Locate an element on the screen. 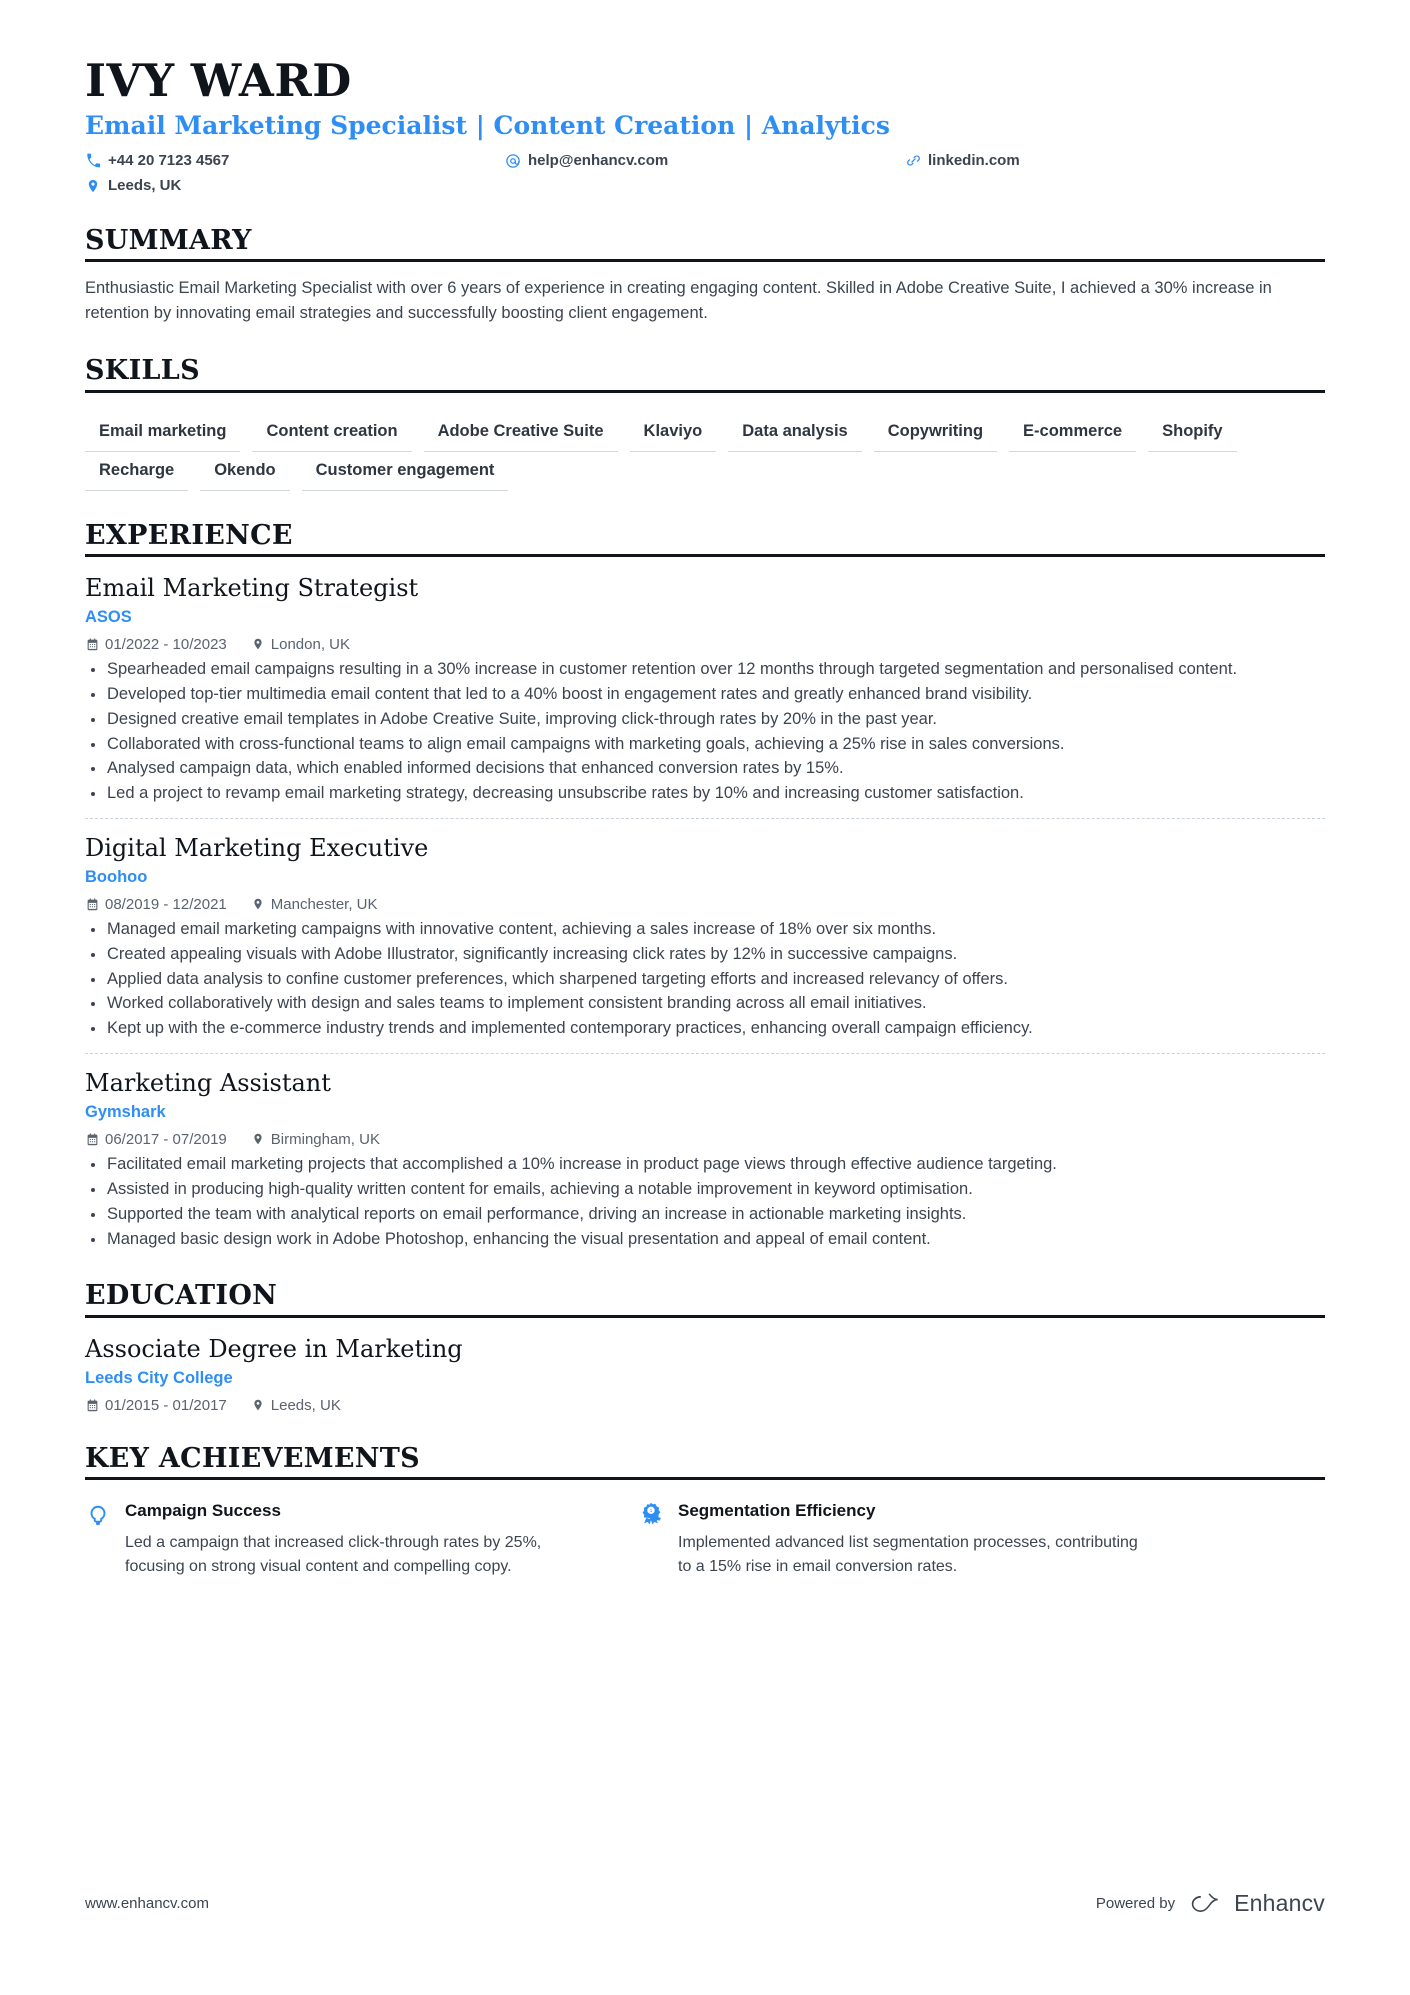 The width and height of the screenshot is (1410, 1995). job-title: Digital Marketing Executive is located at coordinates (257, 848).